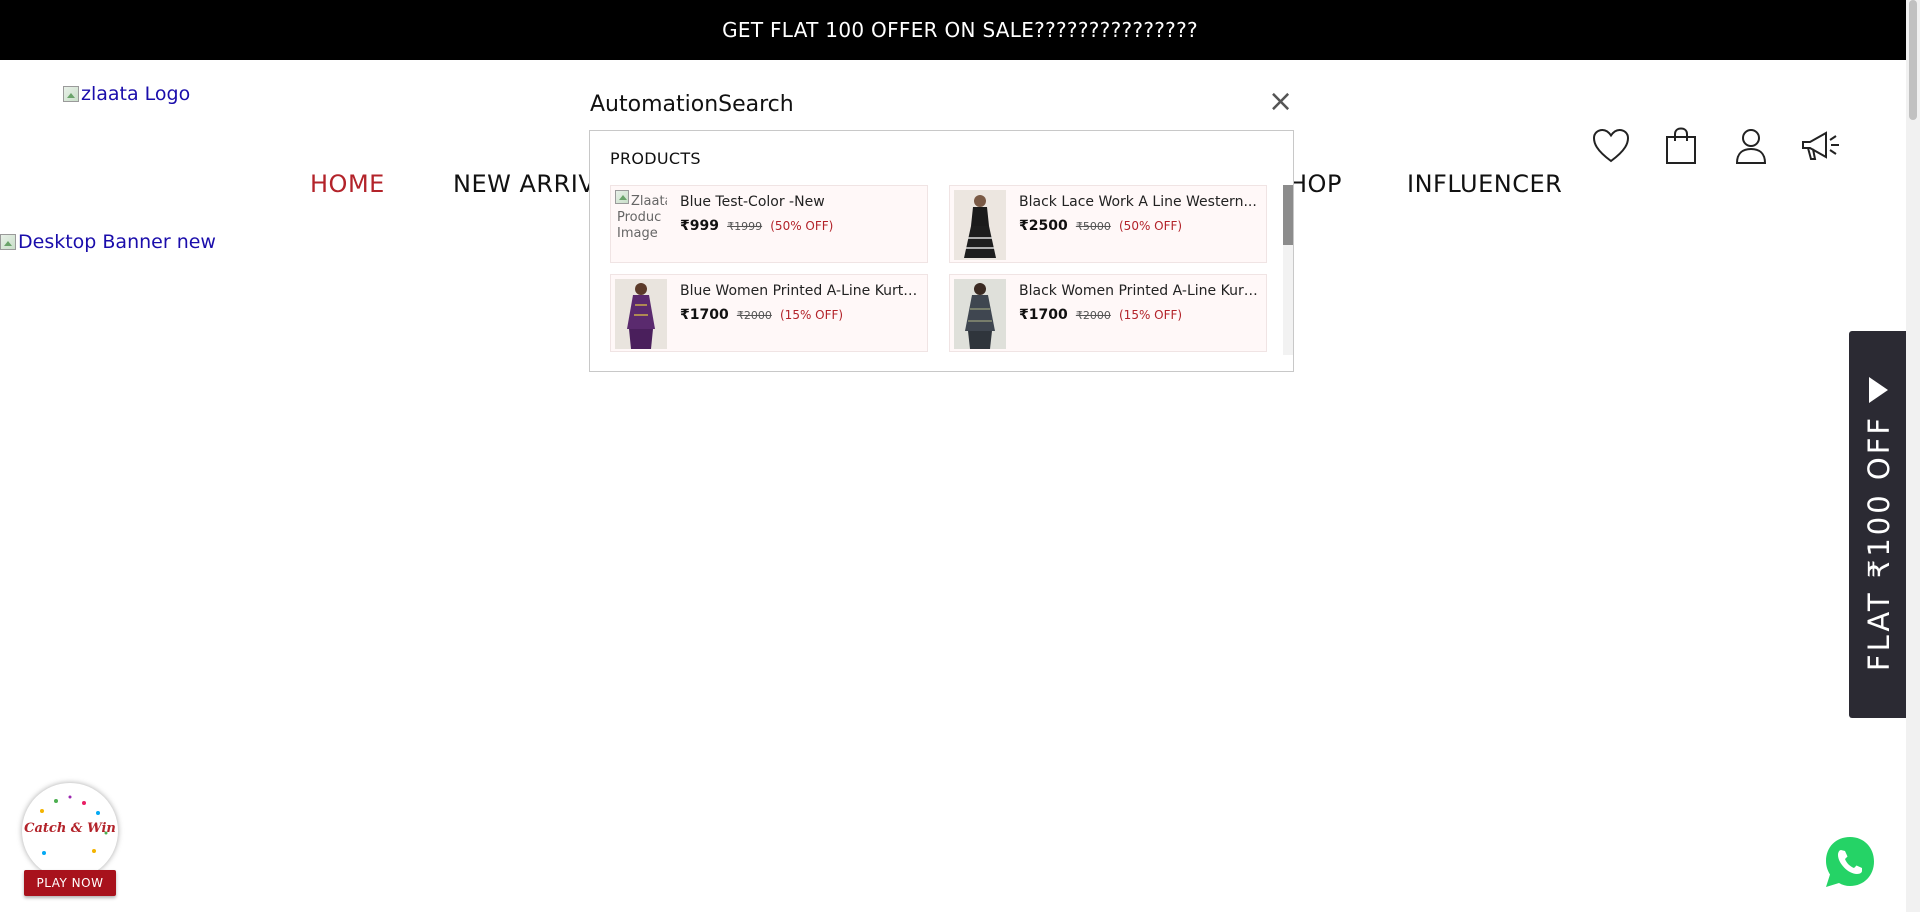  What do you see at coordinates (1484, 185) in the screenshot?
I see `nav-influencer: INFLUENCER` at bounding box center [1484, 185].